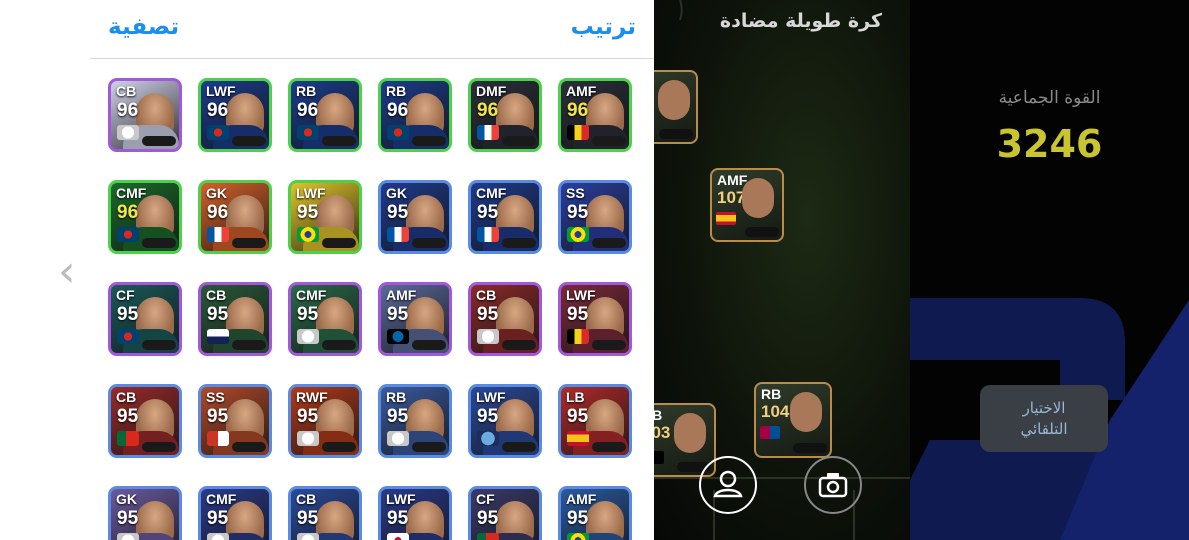  I want to click on profile-button, so click(728, 485).